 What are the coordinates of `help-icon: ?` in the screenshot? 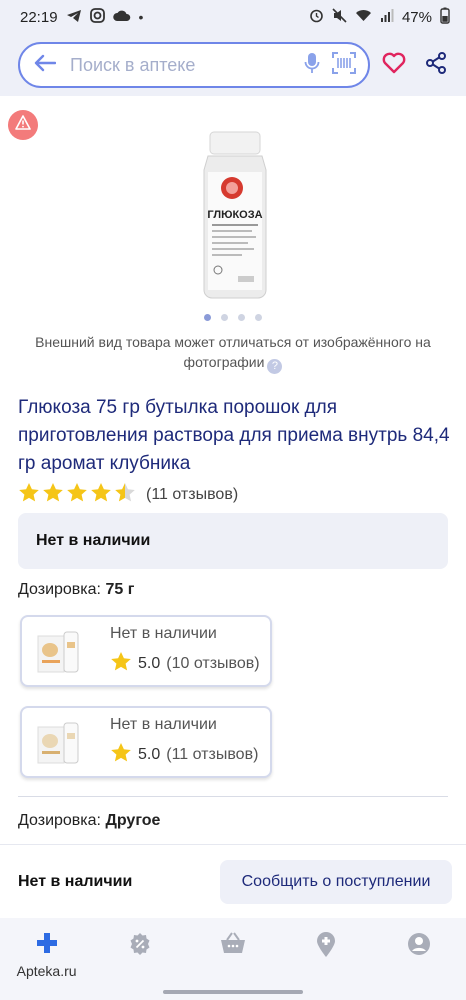 It's located at (275, 366).